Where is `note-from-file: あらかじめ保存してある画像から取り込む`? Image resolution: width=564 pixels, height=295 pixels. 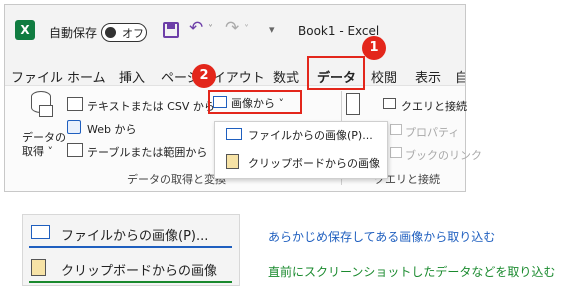
note-from-file: あらかじめ保存してある画像から取り込む is located at coordinates (382, 237).